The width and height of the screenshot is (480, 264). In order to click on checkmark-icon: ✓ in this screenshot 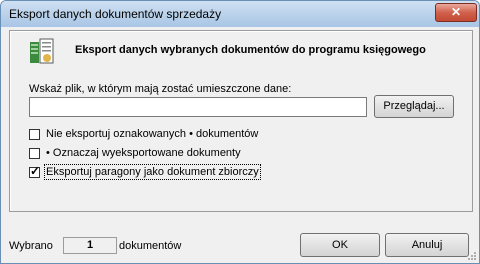, I will do `click(35, 171)`.